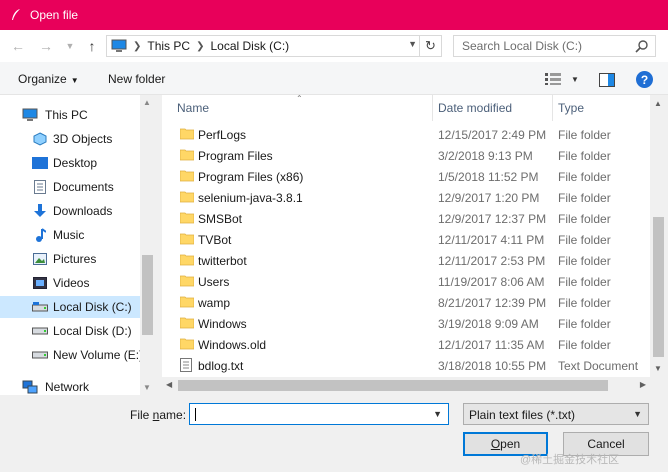 The width and height of the screenshot is (668, 472). I want to click on help-icon: ?, so click(644, 79).